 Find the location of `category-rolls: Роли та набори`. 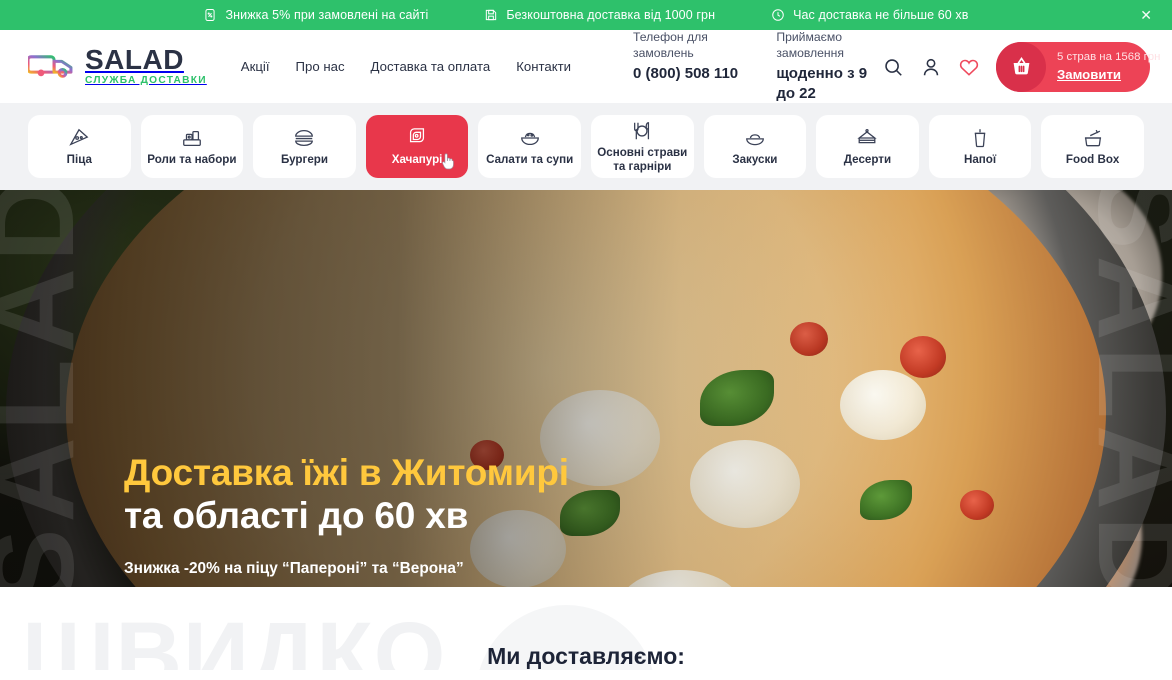

category-rolls: Роли та набори is located at coordinates (192, 146).